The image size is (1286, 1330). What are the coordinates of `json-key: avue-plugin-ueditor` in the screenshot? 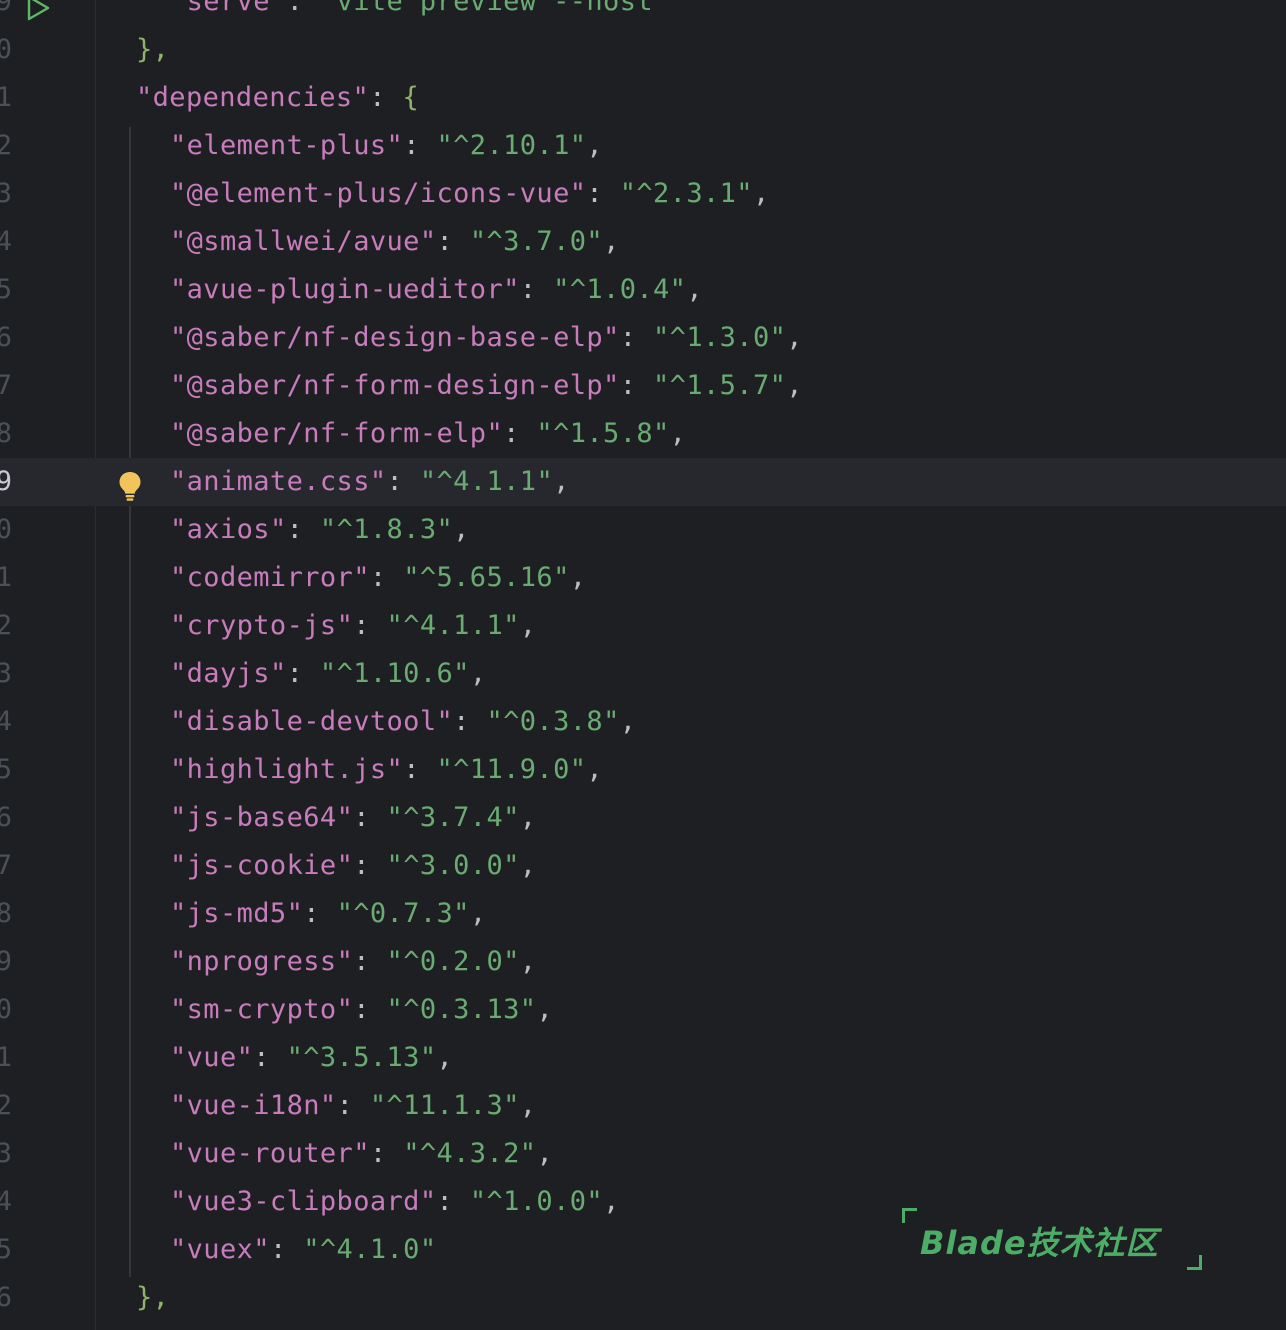 It's located at (345, 289).